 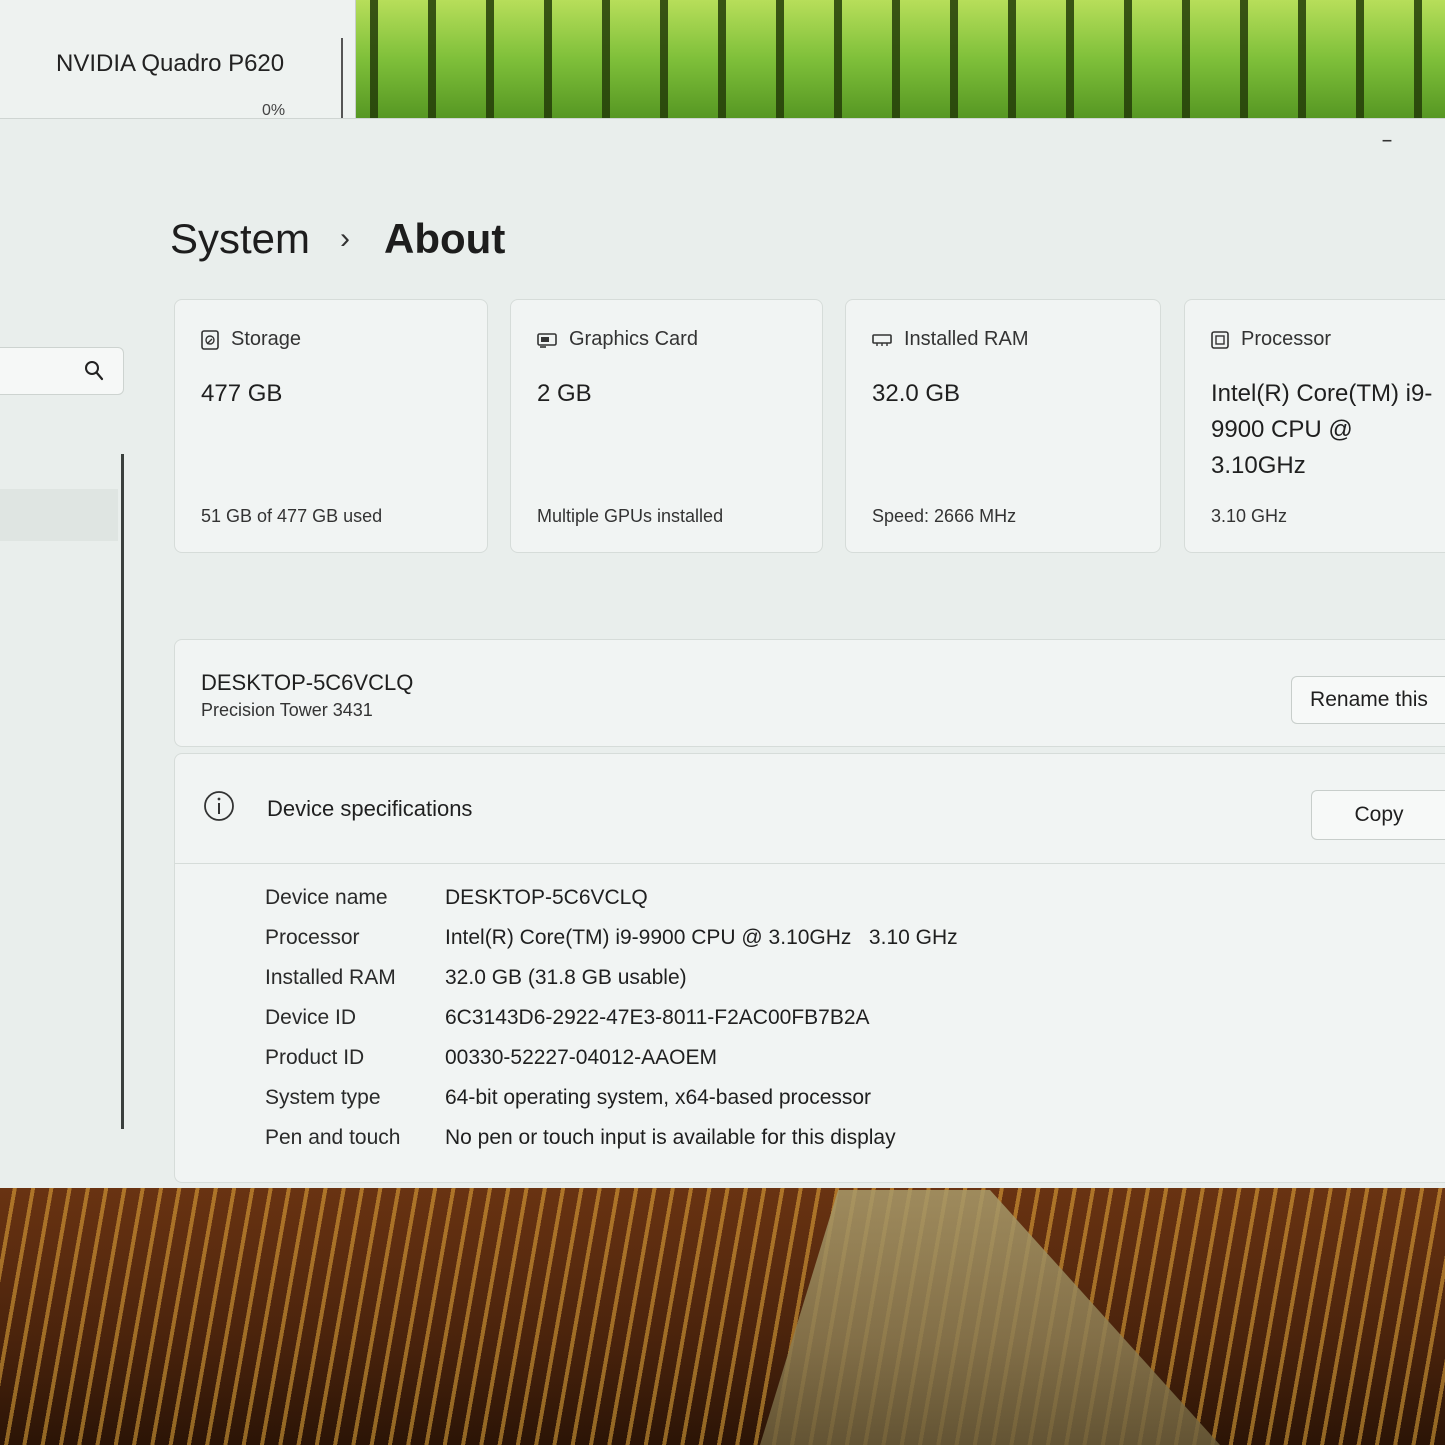 I want to click on section-title: Device specifications, so click(x=370, y=808).